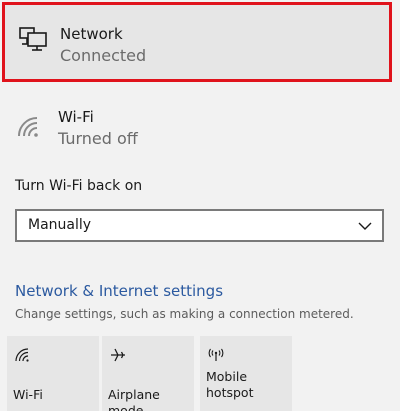 This screenshot has width=400, height=411. What do you see at coordinates (118, 355) in the screenshot?
I see `airplane-icon` at bounding box center [118, 355].